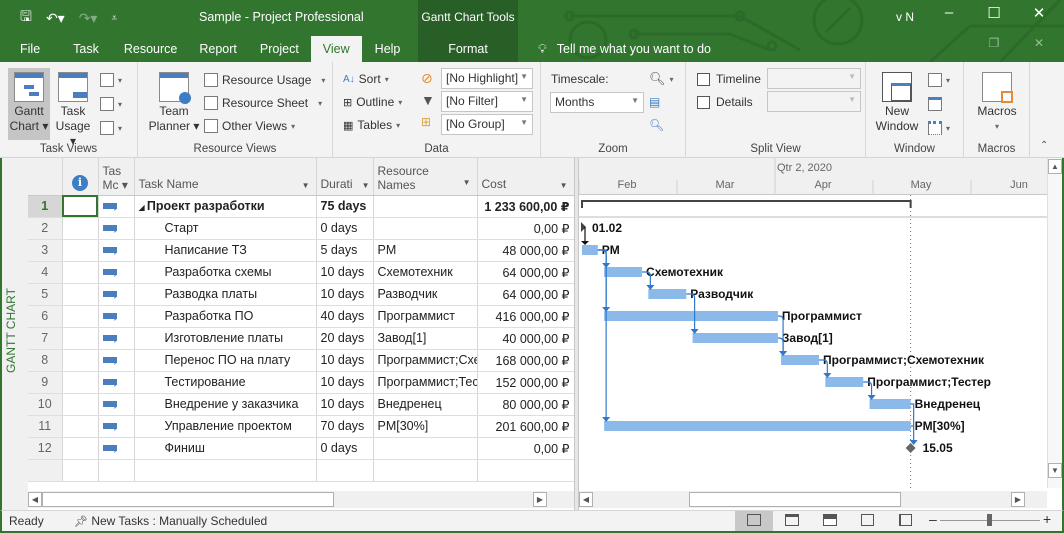 Image resolution: width=1064 pixels, height=533 pixels. Describe the element at coordinates (279, 49) in the screenshot. I see `tab-project: Project` at that location.